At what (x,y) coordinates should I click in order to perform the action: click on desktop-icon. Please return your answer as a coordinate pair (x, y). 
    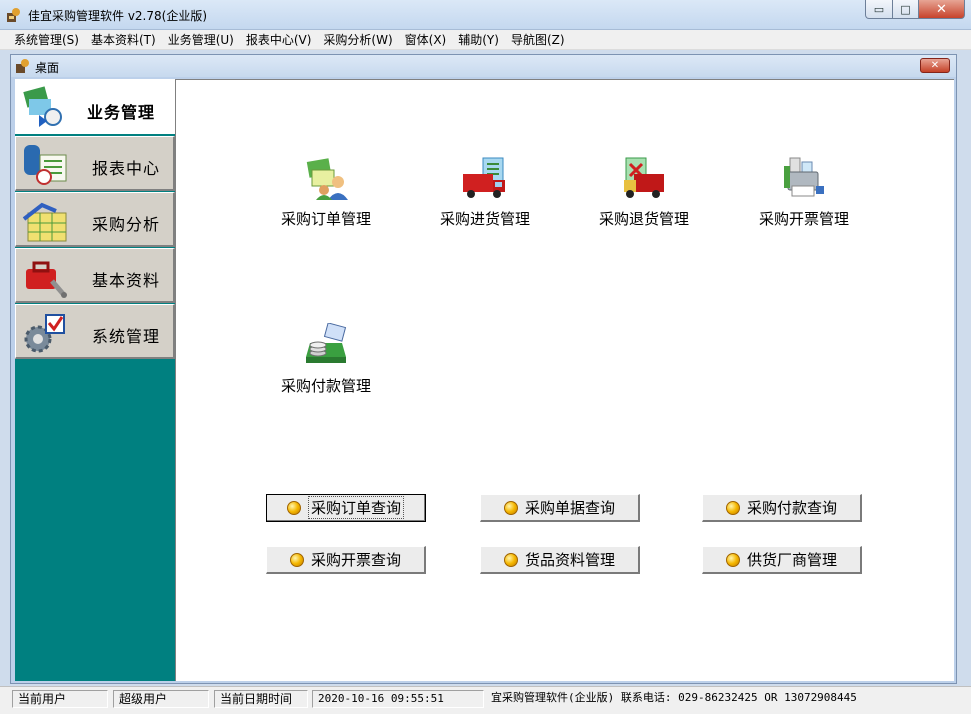
    Looking at the image, I should click on (22, 66).